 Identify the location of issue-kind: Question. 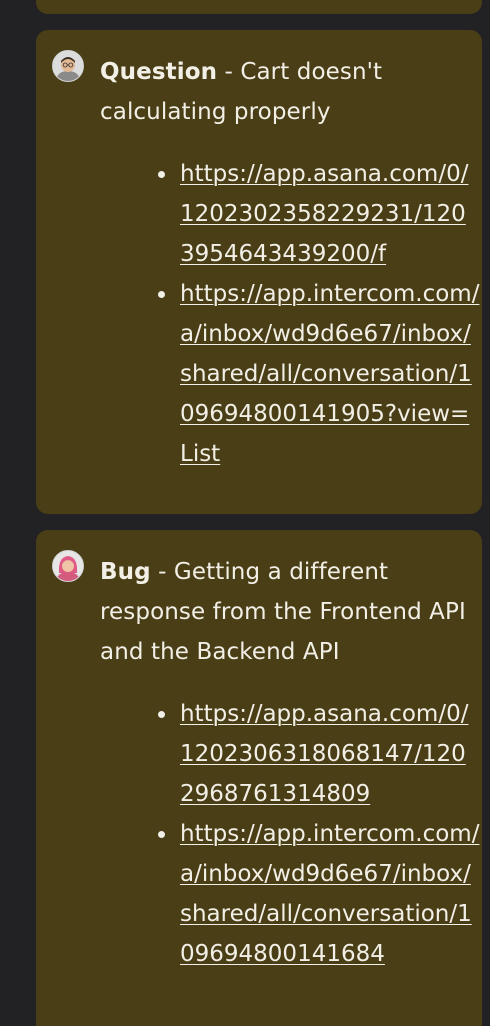
(159, 72).